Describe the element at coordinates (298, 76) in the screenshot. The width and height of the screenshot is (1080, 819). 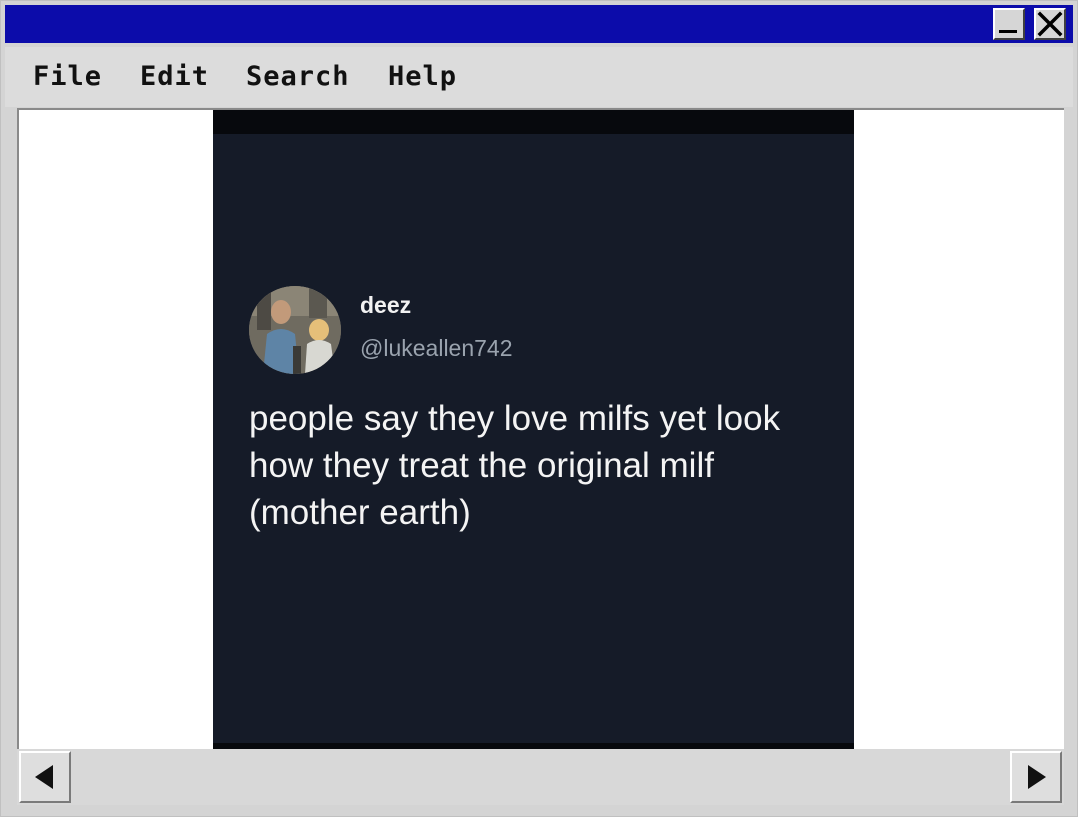
I see `menu-search: Search` at that location.